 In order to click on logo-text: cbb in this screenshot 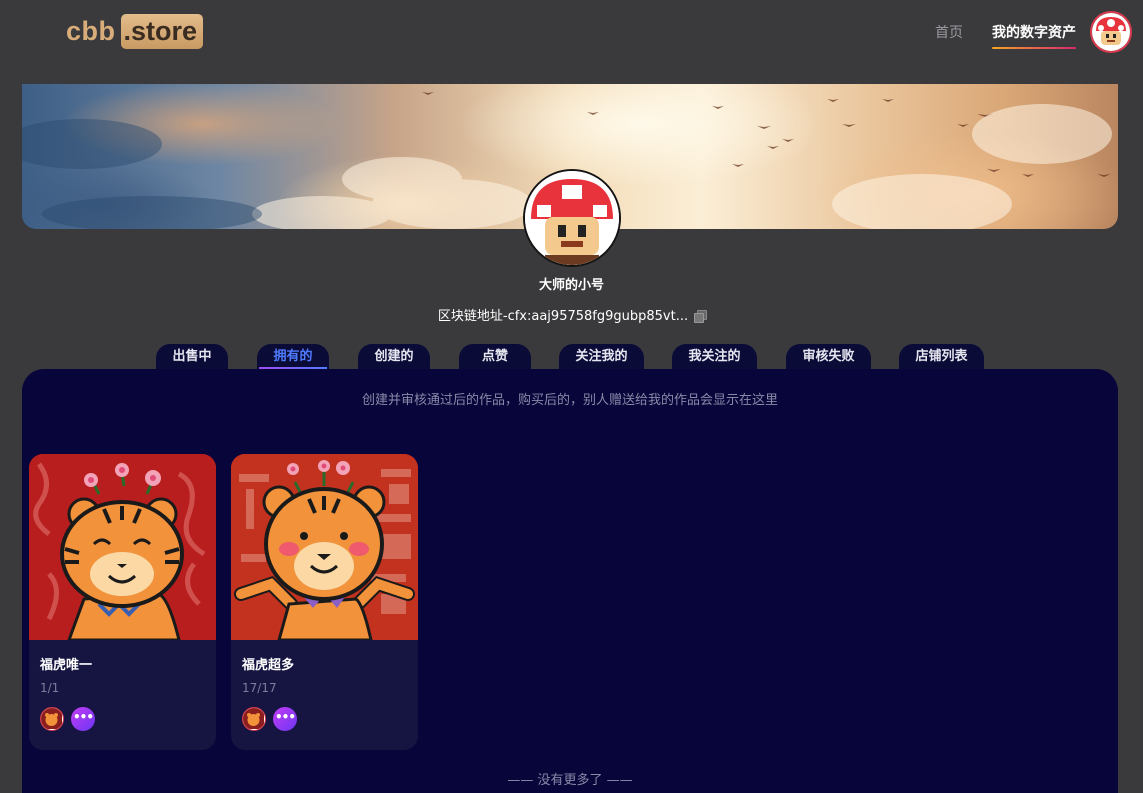, I will do `click(91, 30)`.